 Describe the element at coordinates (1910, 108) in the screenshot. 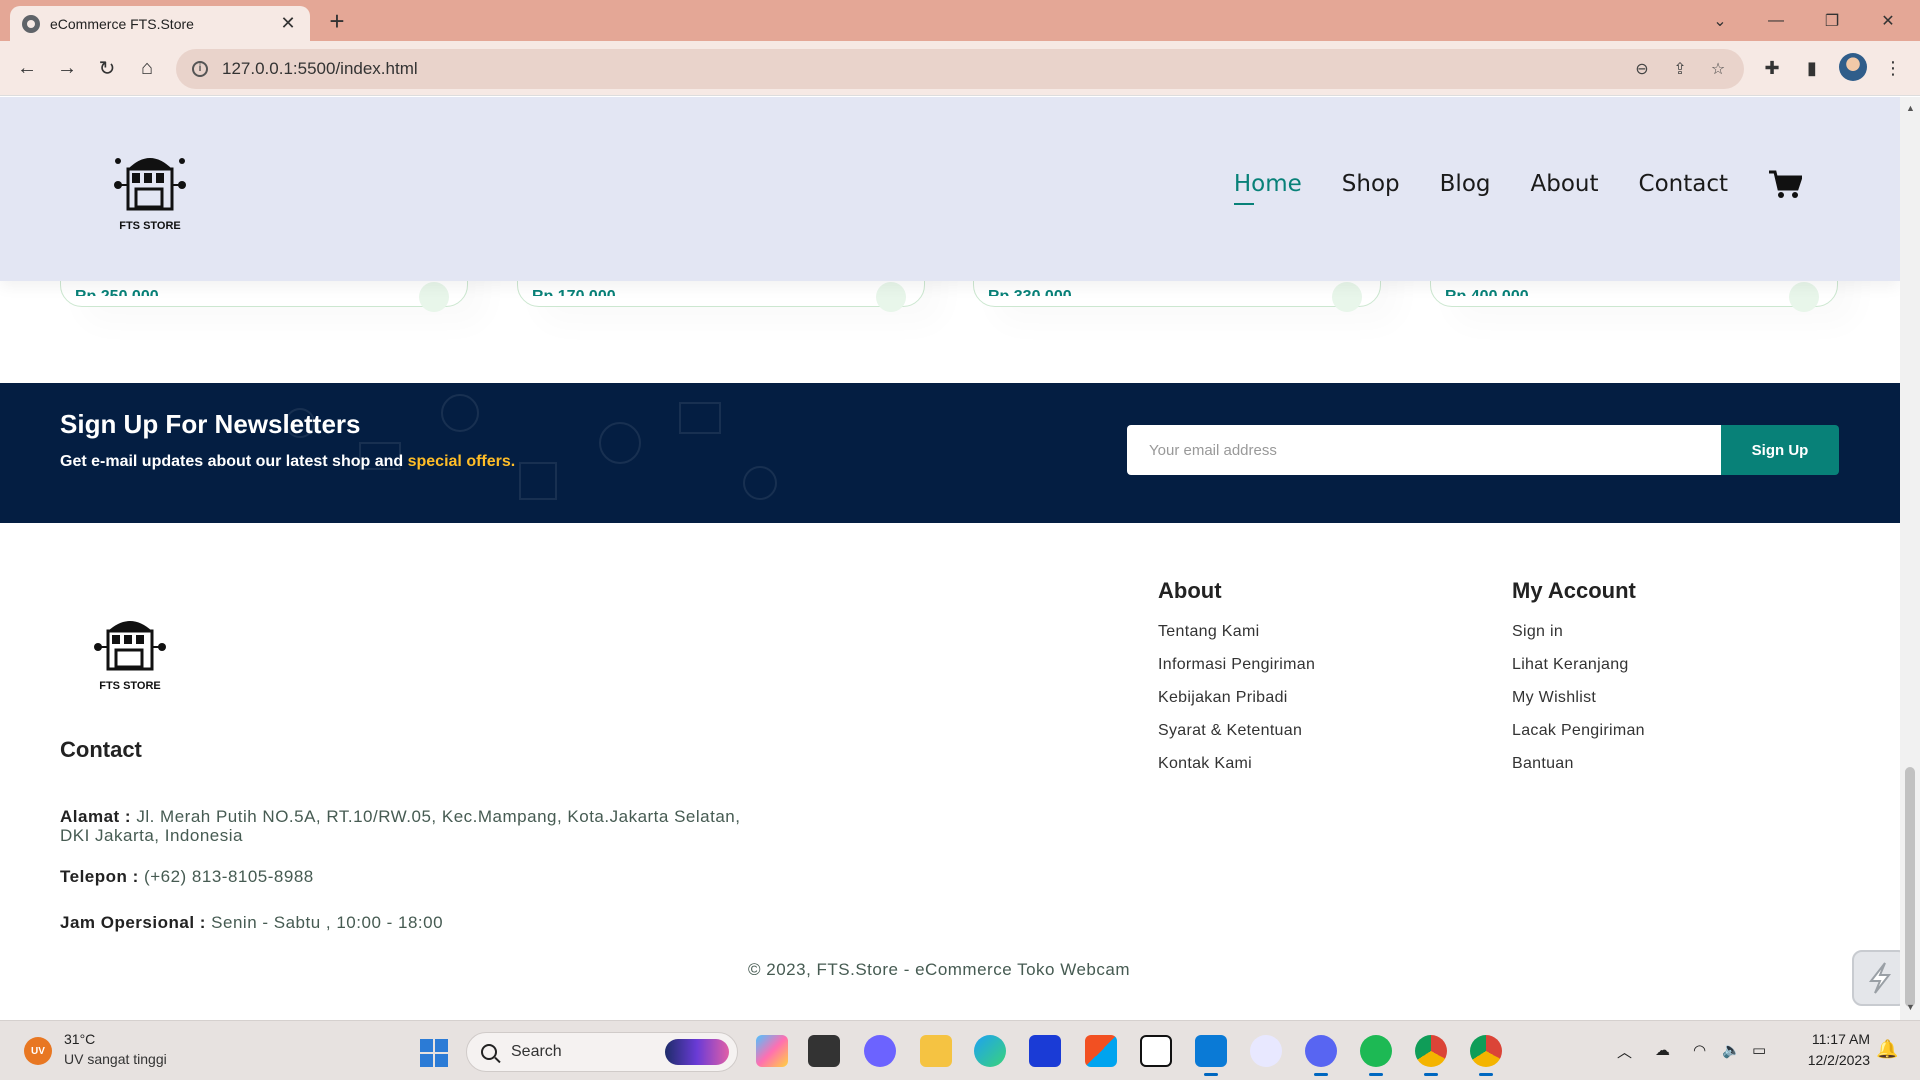

I see `scroll-up-icon: ▲` at that location.